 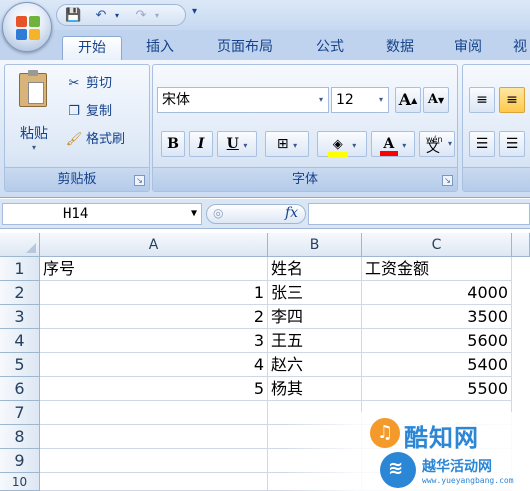 I want to click on alignment-group: ≡ ≡ ☰ ☰, so click(x=496, y=128).